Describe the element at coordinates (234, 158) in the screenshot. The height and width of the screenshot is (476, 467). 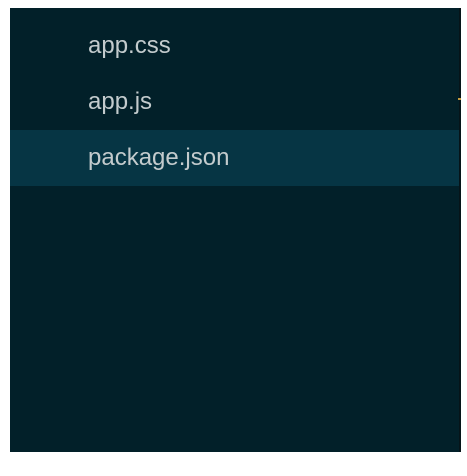
I see `file-item-package-json: package.json` at that location.